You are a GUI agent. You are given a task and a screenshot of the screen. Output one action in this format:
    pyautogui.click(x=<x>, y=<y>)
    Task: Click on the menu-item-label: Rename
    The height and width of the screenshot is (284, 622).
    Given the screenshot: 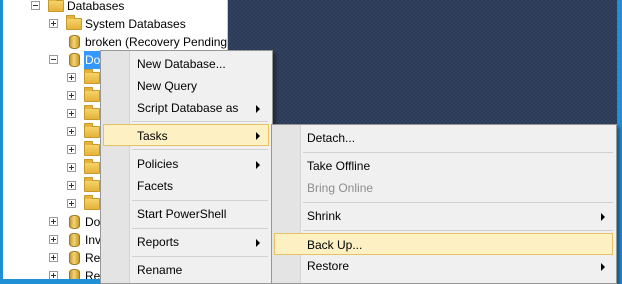 What is the action you would take?
    pyautogui.click(x=160, y=270)
    